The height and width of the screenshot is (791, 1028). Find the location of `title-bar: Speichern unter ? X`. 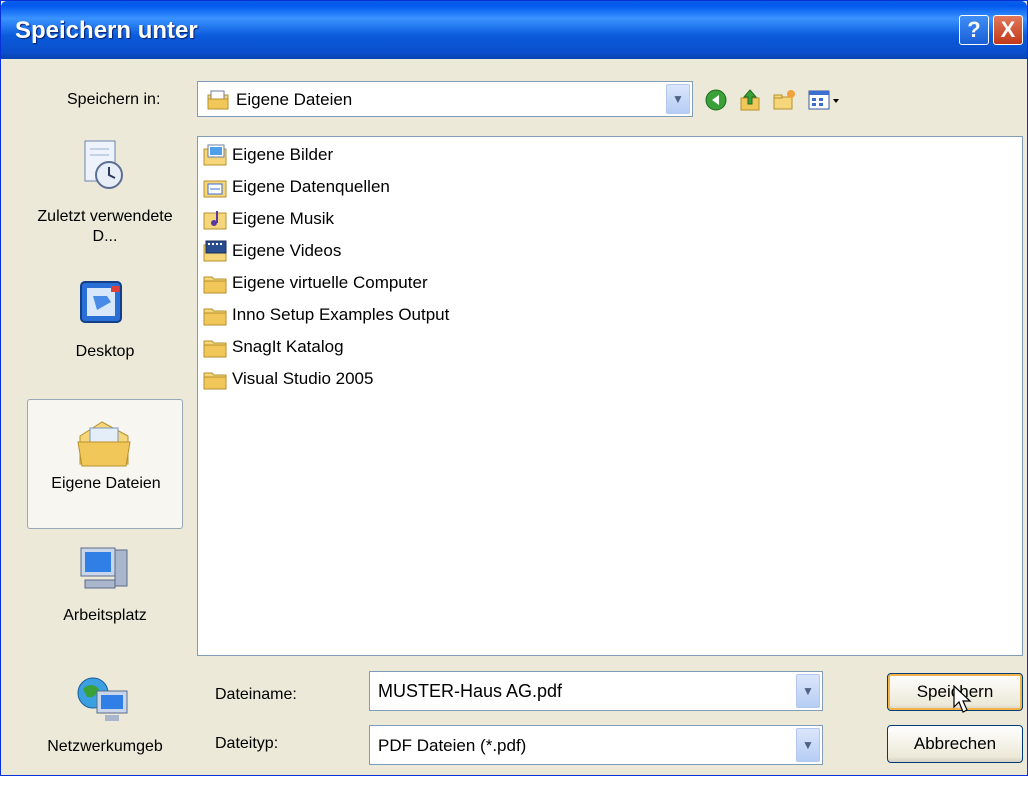

title-bar: Speichern unter ? X is located at coordinates (514, 30).